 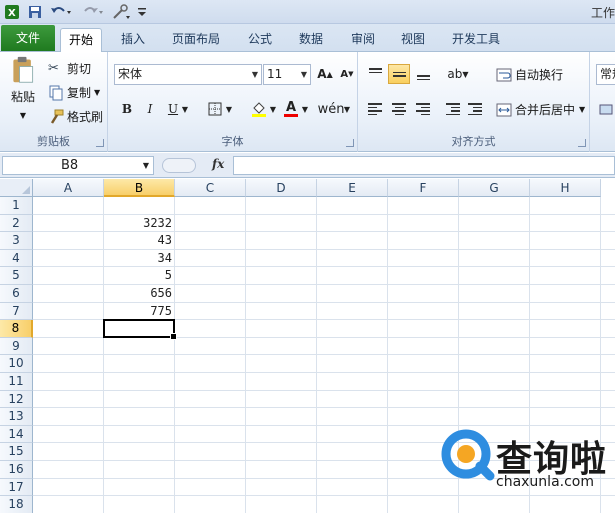 I want to click on row-header-4: 4, so click(x=16, y=258).